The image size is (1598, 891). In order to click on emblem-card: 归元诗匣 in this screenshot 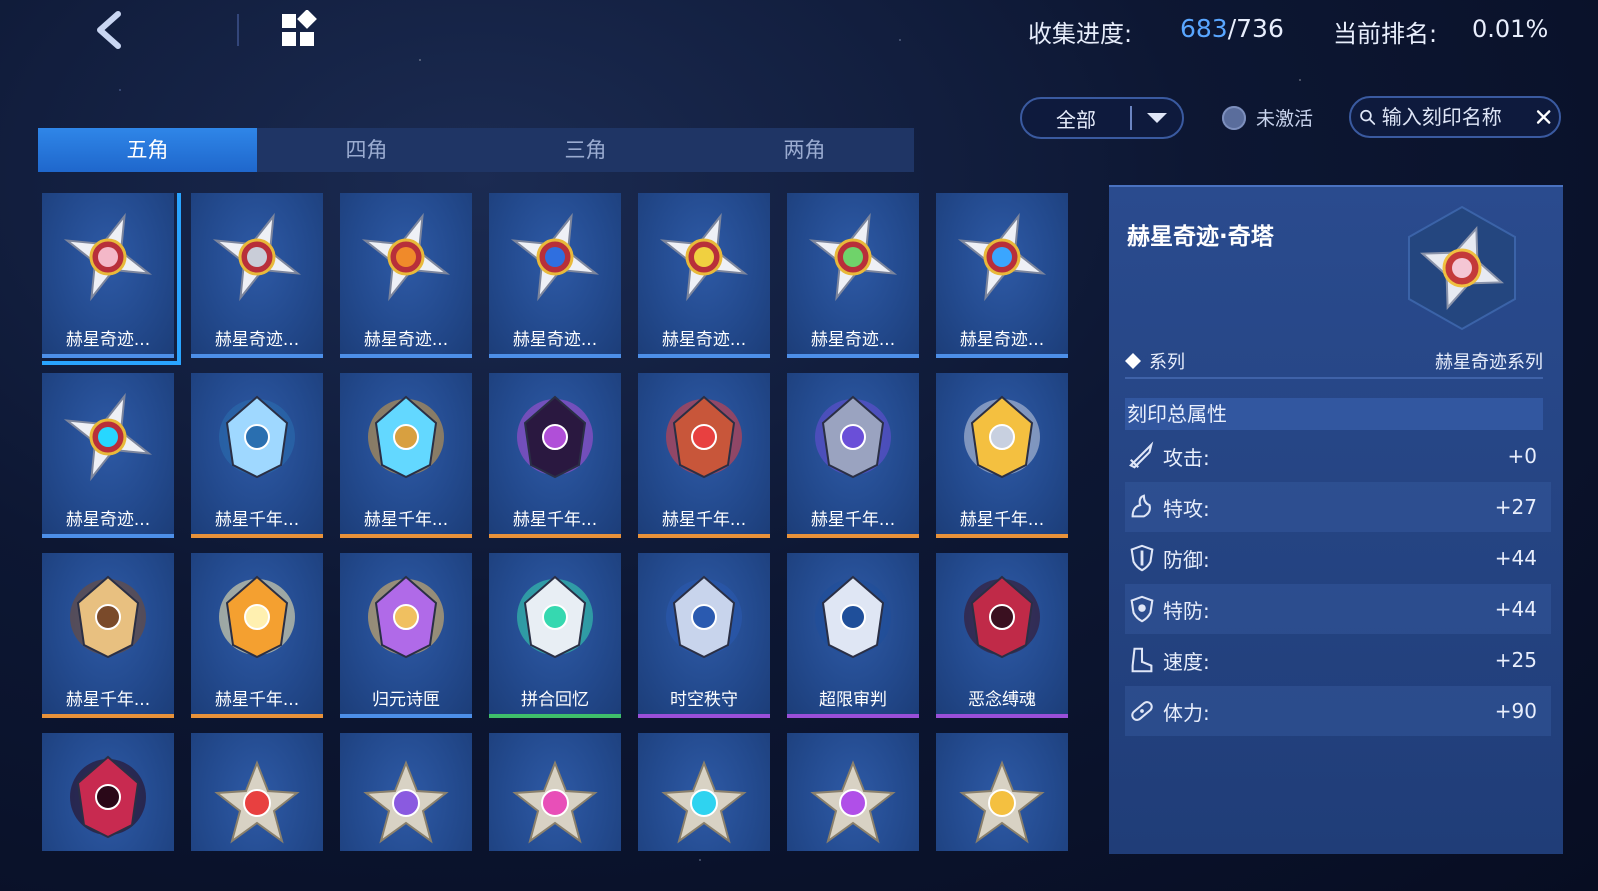, I will do `click(406, 635)`.